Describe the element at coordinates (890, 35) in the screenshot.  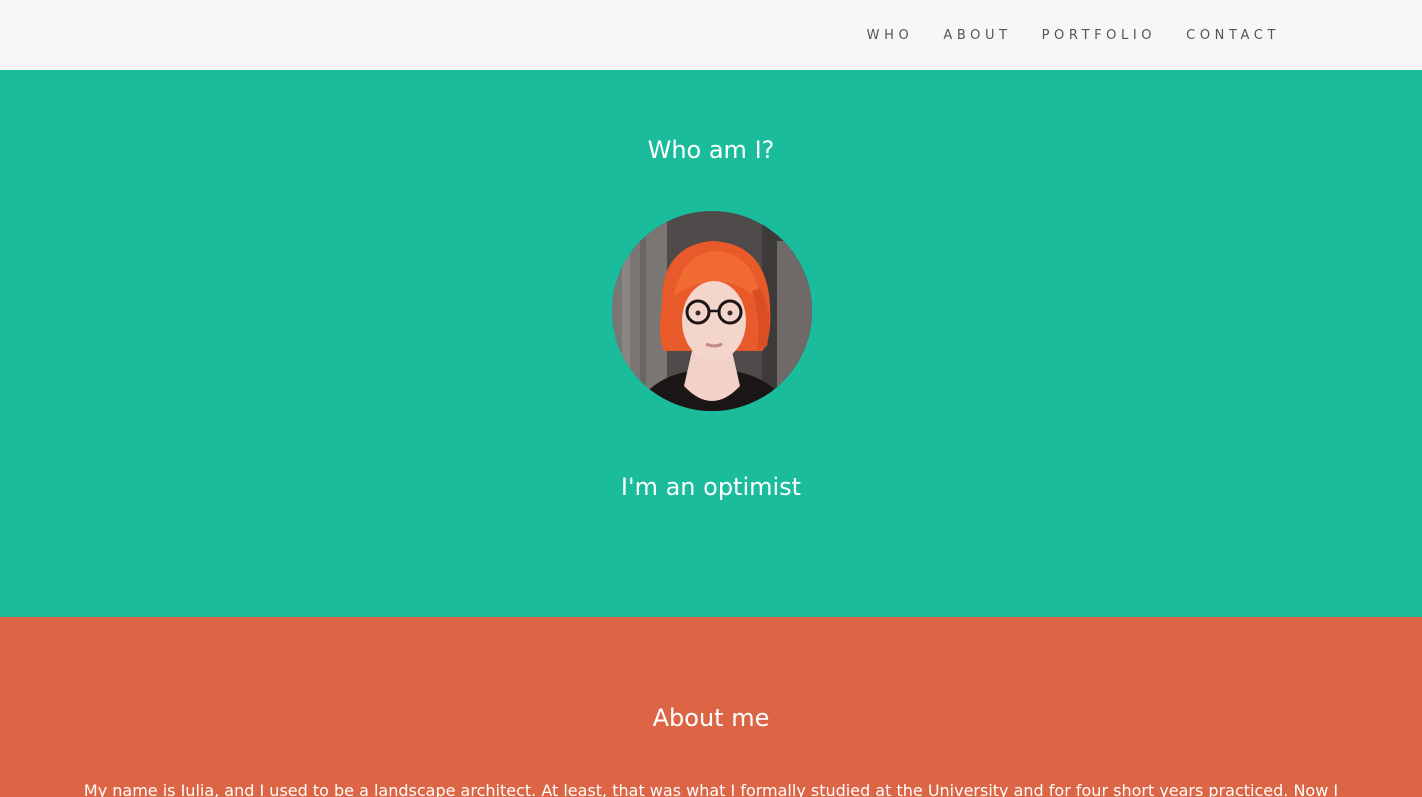
I see `nav-link-who: WHO` at that location.